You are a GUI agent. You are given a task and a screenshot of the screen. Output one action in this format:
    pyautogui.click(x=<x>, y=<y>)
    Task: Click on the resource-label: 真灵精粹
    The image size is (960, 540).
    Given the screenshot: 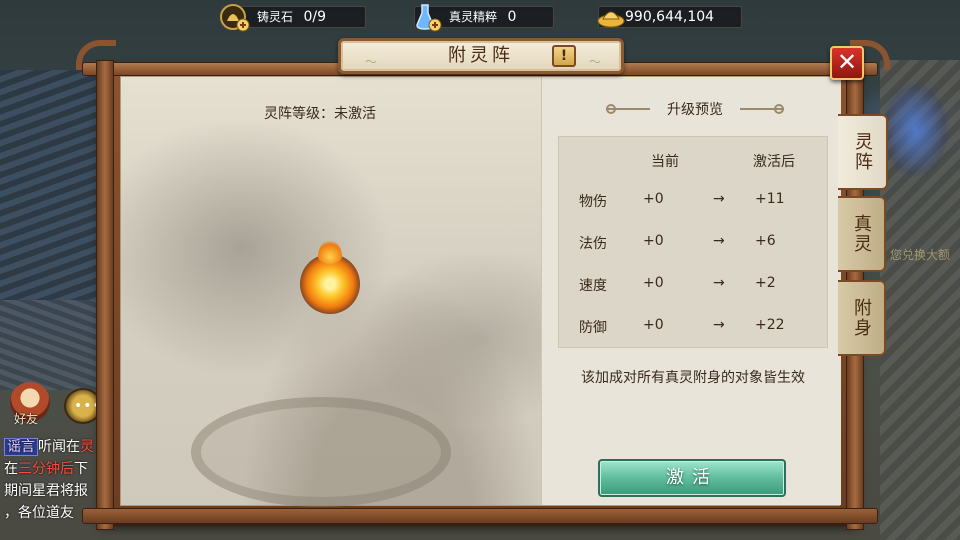 What is the action you would take?
    pyautogui.click(x=473, y=17)
    